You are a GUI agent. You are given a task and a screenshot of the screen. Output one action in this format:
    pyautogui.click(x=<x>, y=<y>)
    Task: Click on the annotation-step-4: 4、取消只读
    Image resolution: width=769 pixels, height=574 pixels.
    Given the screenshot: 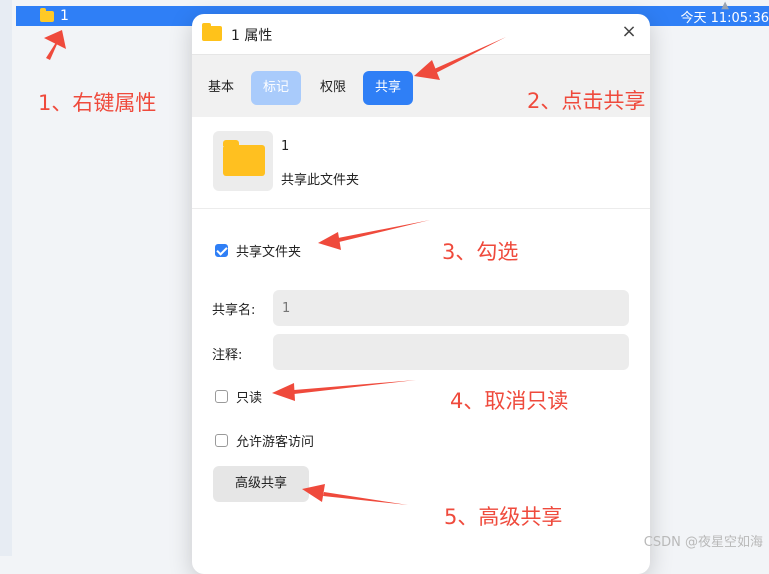 What is the action you would take?
    pyautogui.click(x=509, y=401)
    